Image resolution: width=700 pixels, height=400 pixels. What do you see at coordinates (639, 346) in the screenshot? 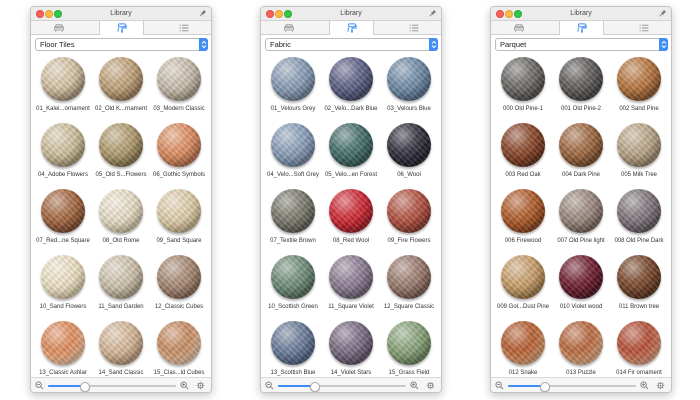
I see `material-item: 014 Fir ornament` at bounding box center [639, 346].